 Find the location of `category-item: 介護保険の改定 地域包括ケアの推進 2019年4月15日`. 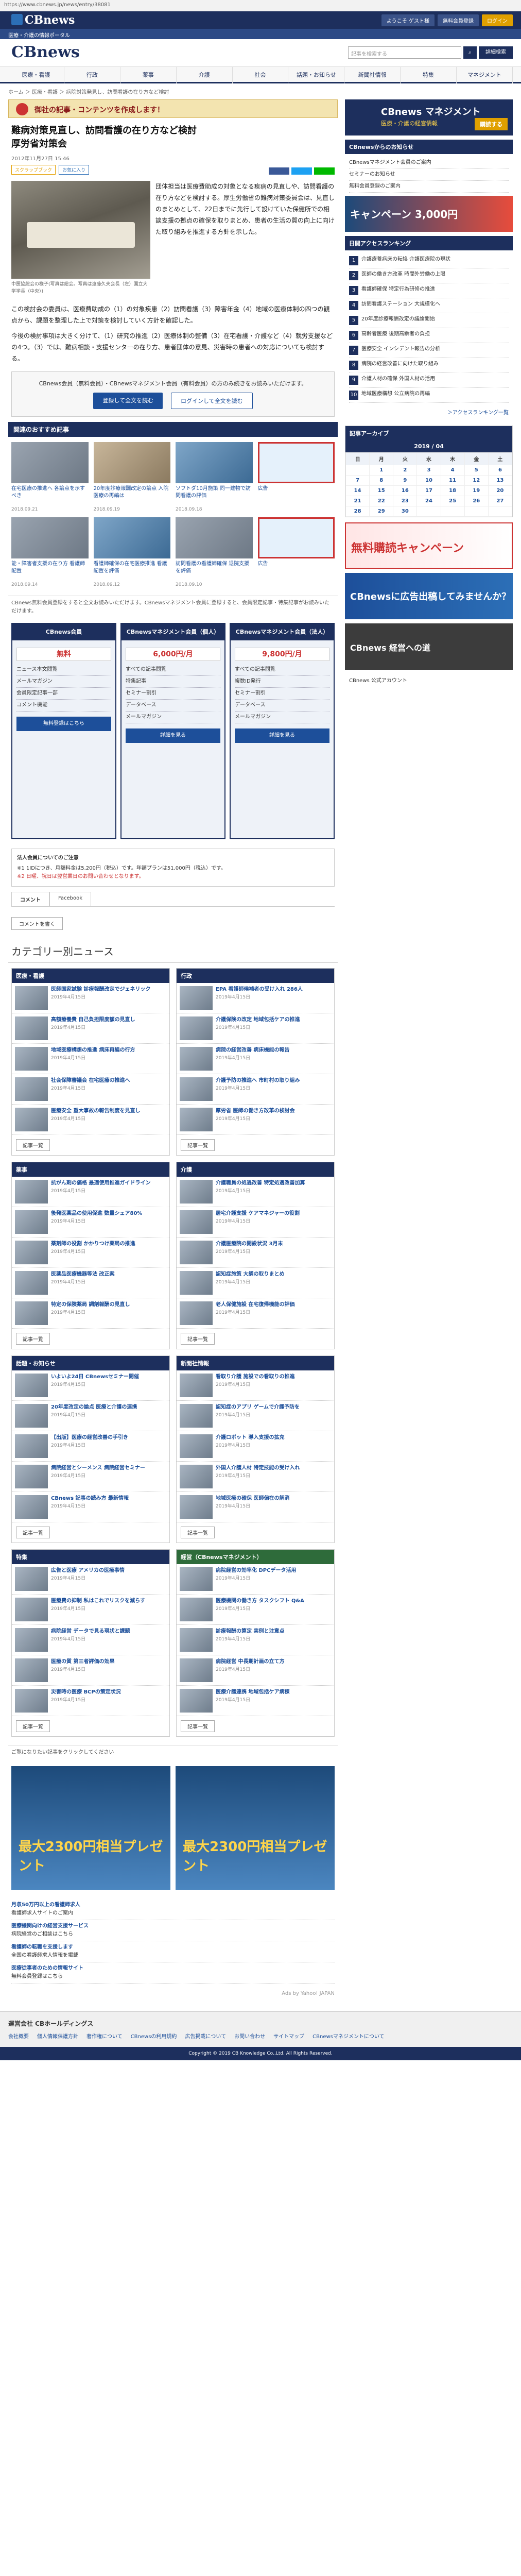

category-item: 介護保険の改定 地域包括ケアの推進 2019年4月15日 is located at coordinates (255, 1028).